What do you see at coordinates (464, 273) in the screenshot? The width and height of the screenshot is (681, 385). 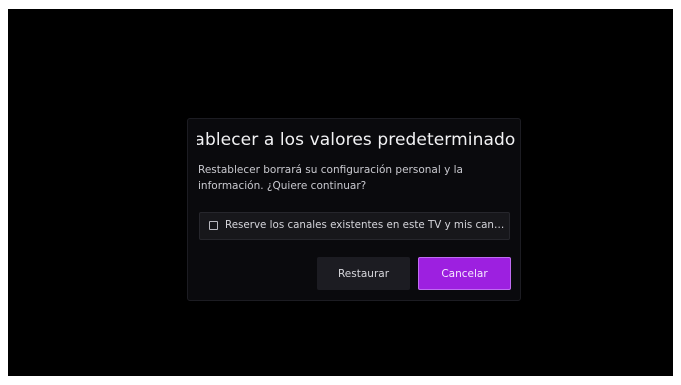 I see `cancel-button: Cancelar` at bounding box center [464, 273].